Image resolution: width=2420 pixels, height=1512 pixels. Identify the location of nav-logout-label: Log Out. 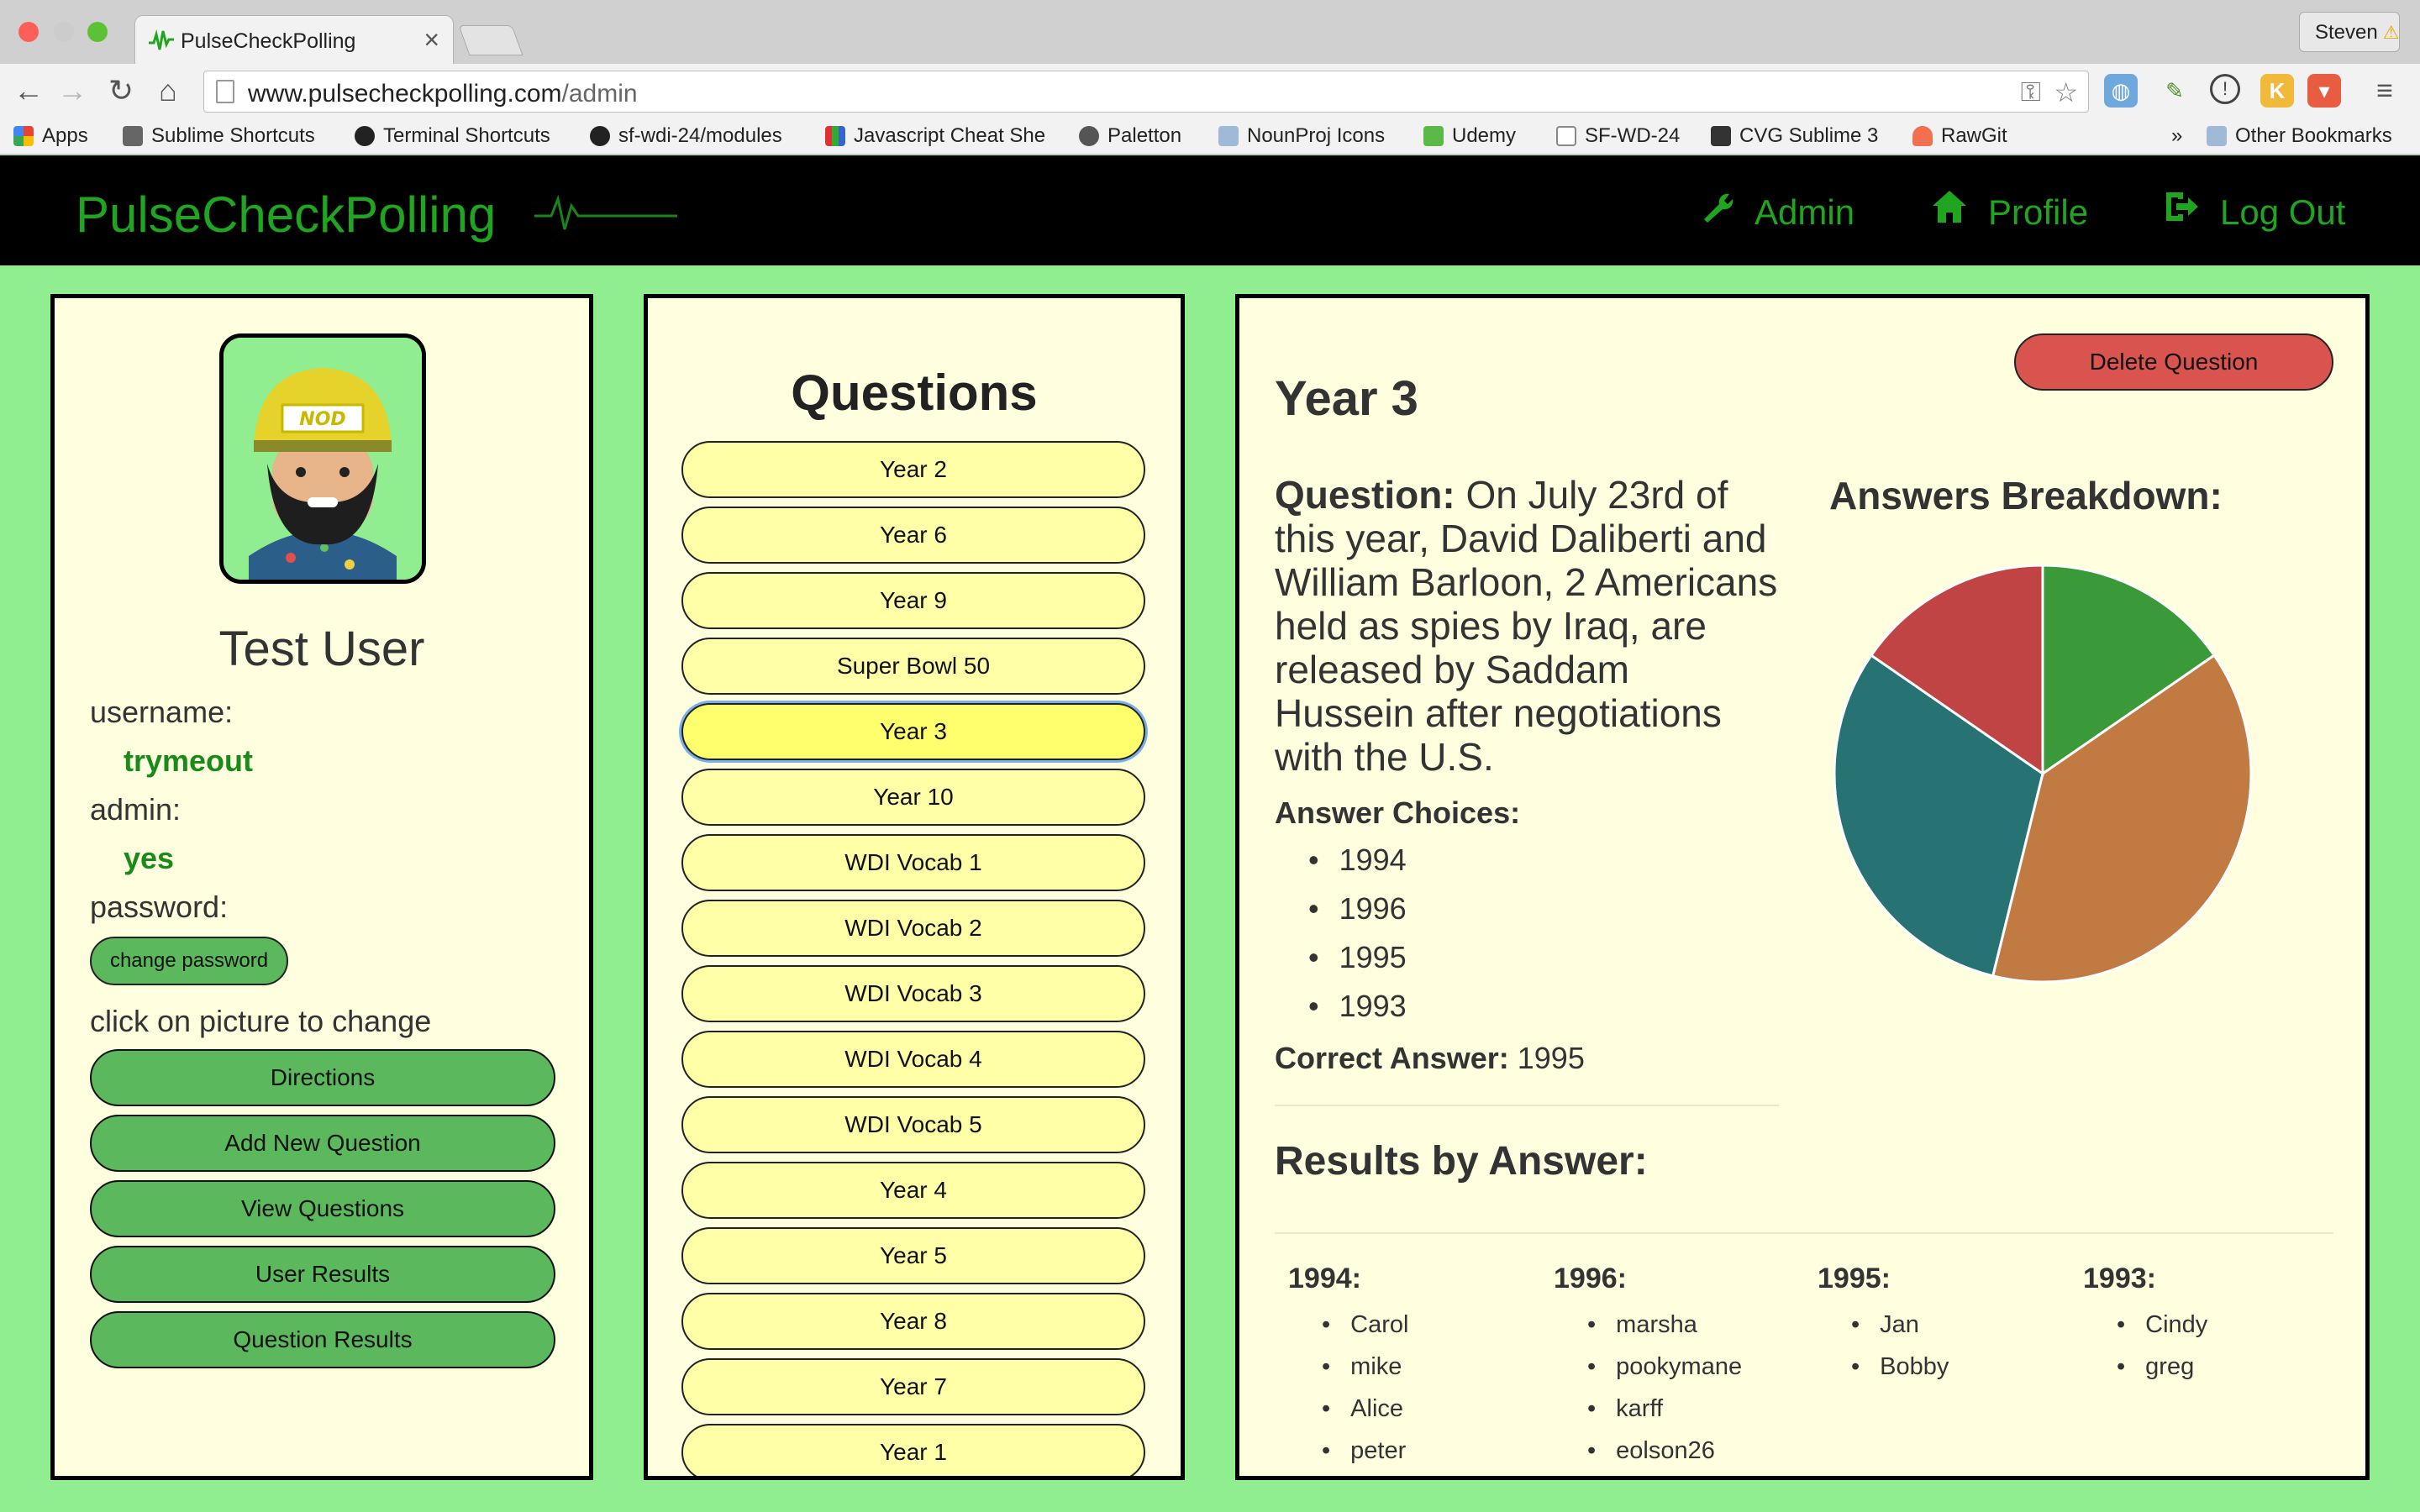
(2283, 212).